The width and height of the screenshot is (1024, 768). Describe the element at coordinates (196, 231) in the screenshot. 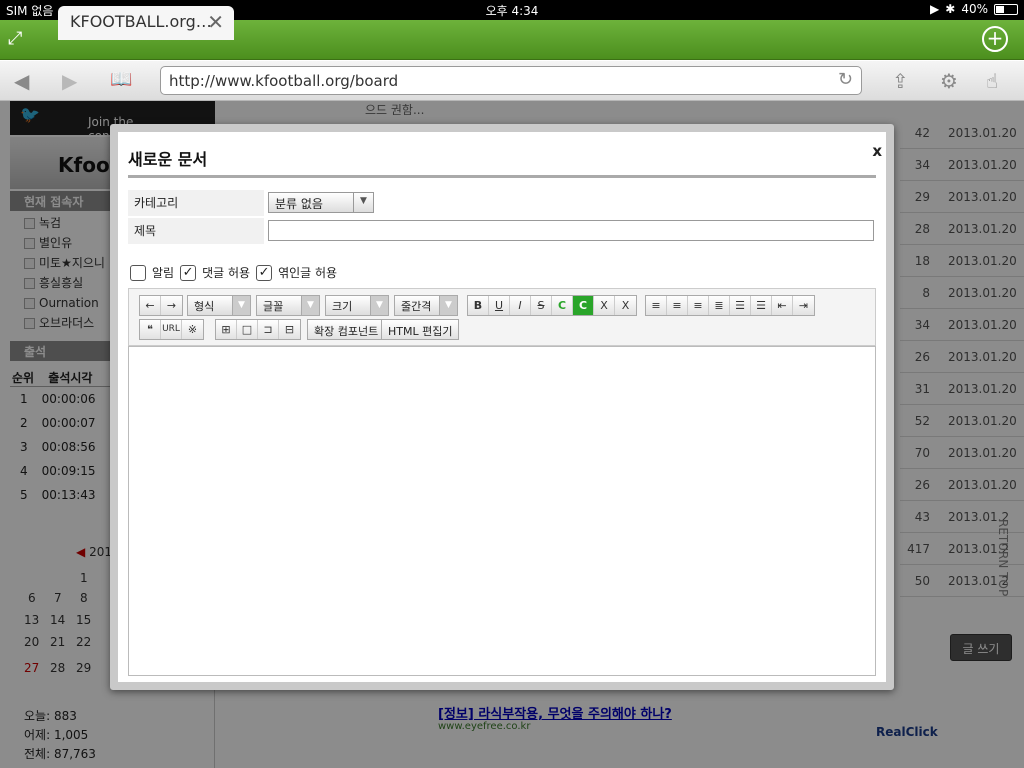

I see `subject-label: 제목` at that location.